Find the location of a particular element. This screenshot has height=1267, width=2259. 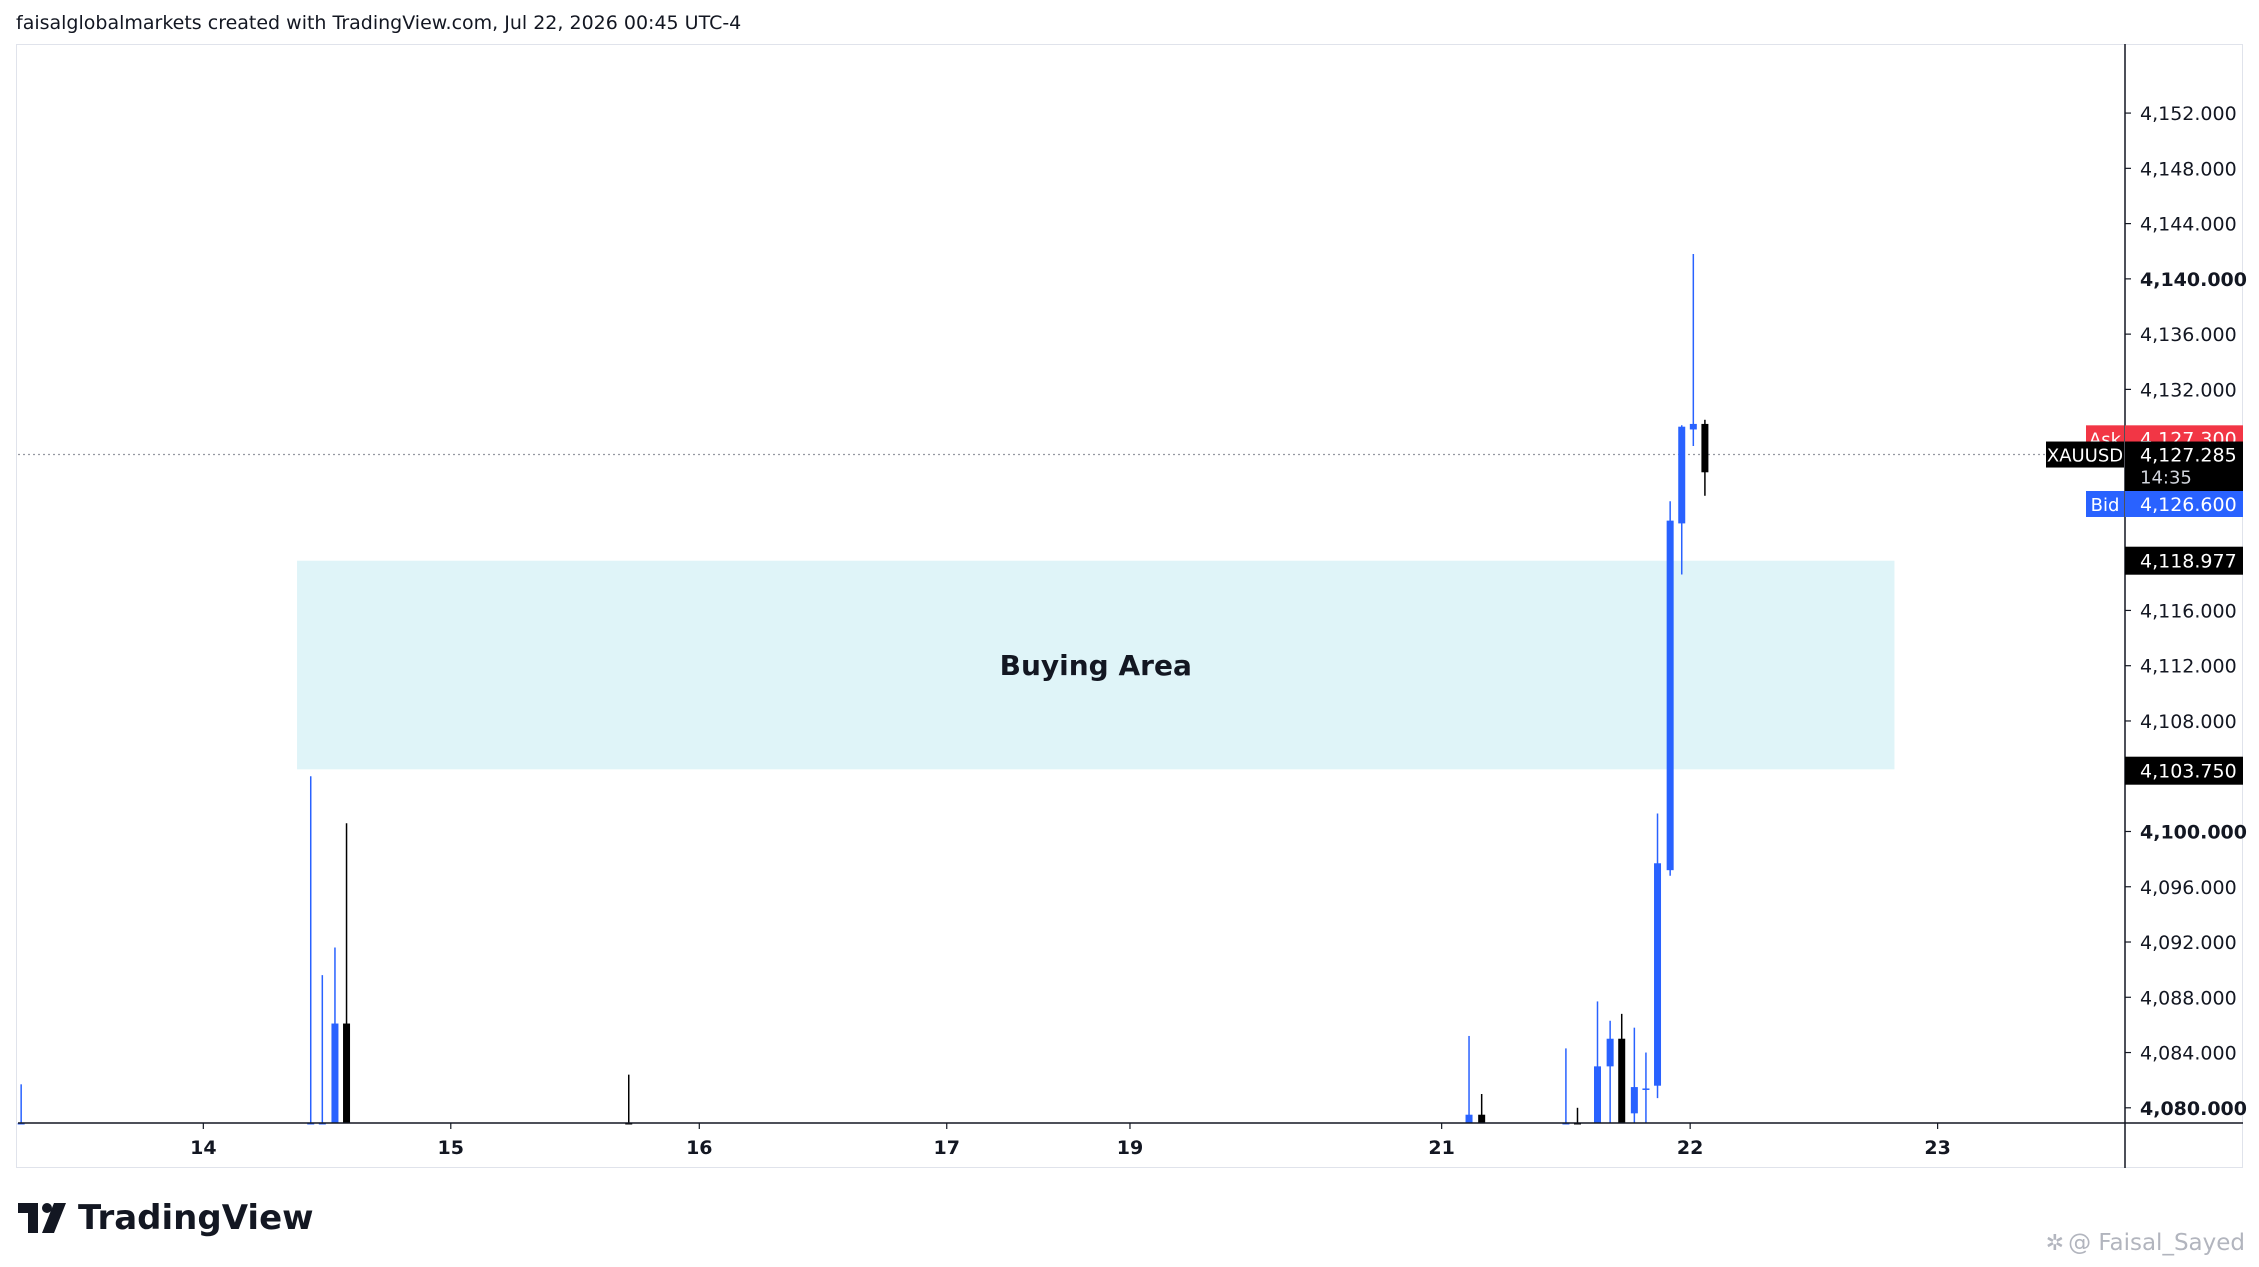

x-tick-label: 14 is located at coordinates (203, 1148).